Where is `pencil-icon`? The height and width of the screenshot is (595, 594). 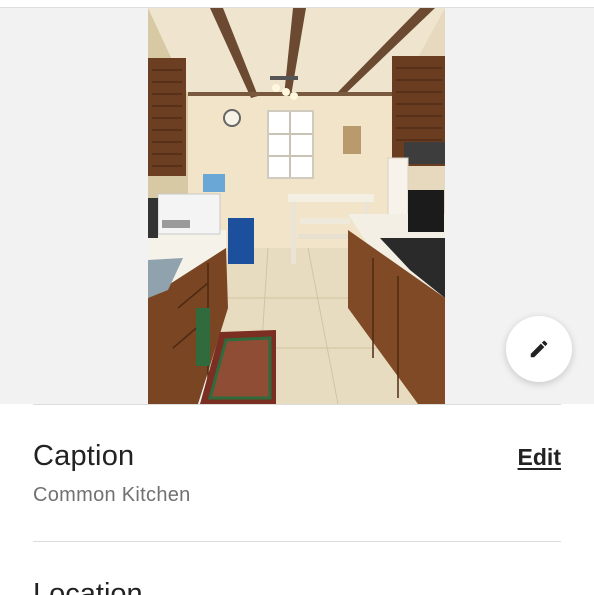
pencil-icon is located at coordinates (539, 349).